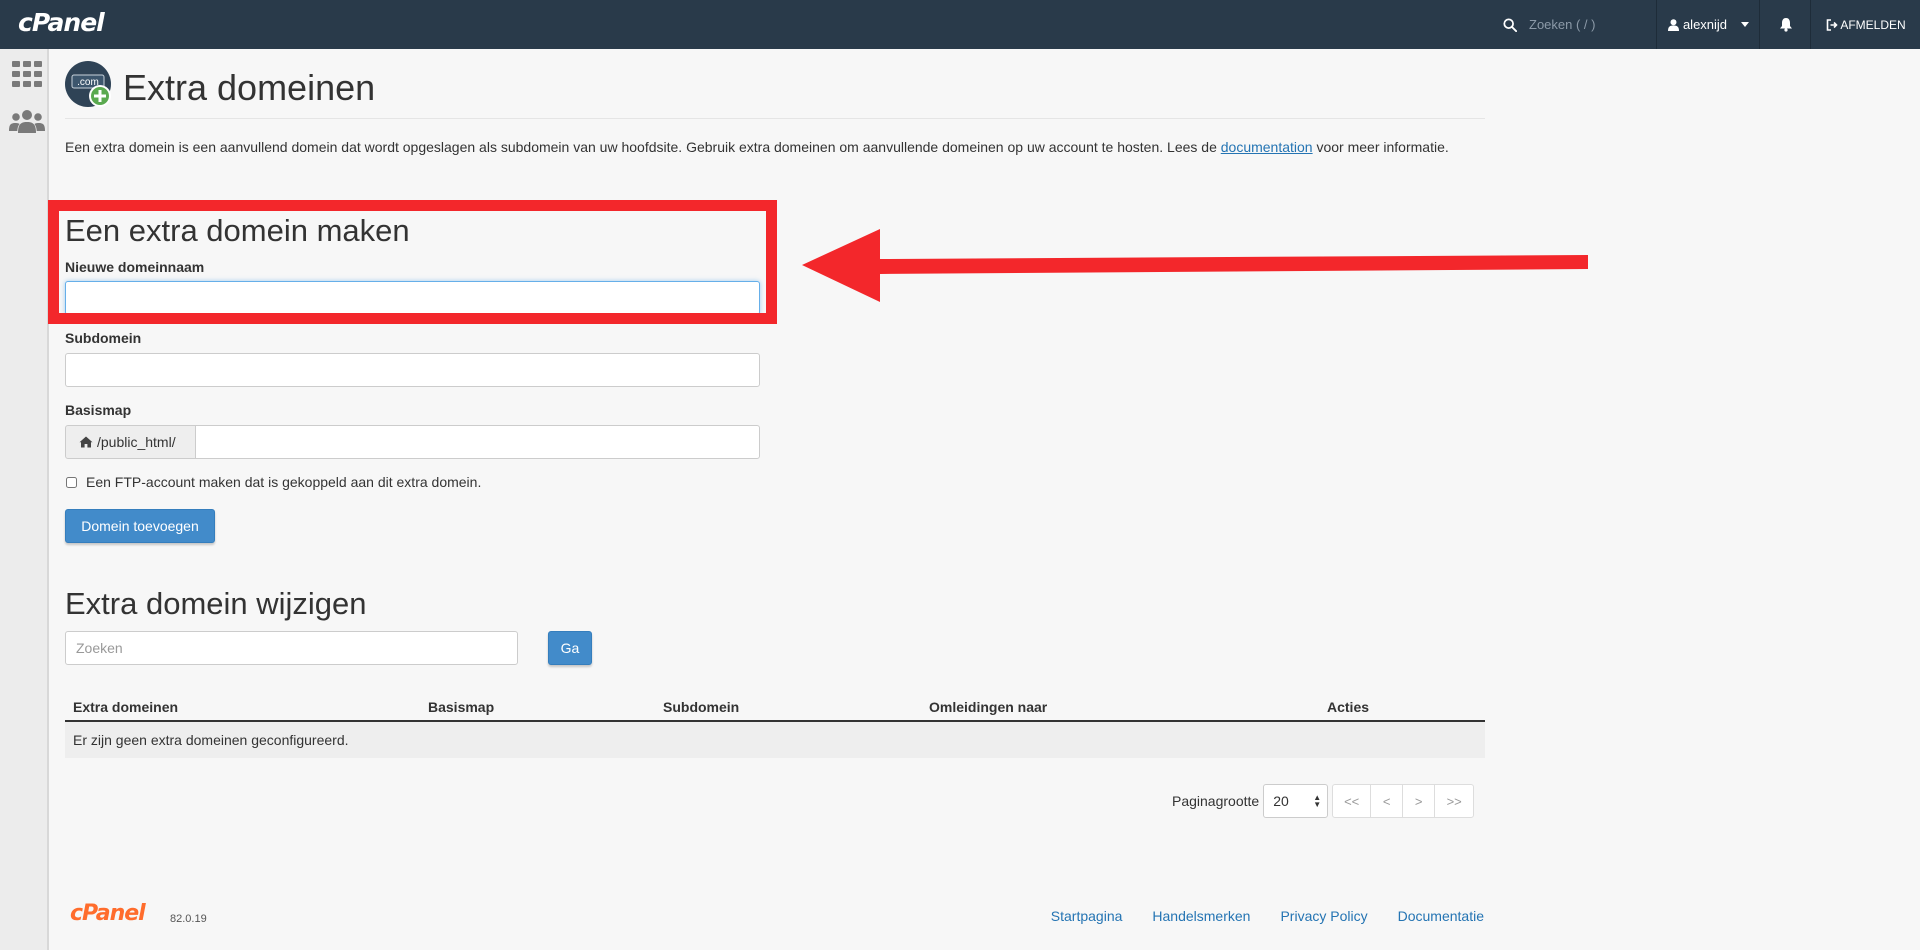 This screenshot has width=1920, height=950. What do you see at coordinates (103, 338) in the screenshot?
I see `subdomain-label: Subdomein` at bounding box center [103, 338].